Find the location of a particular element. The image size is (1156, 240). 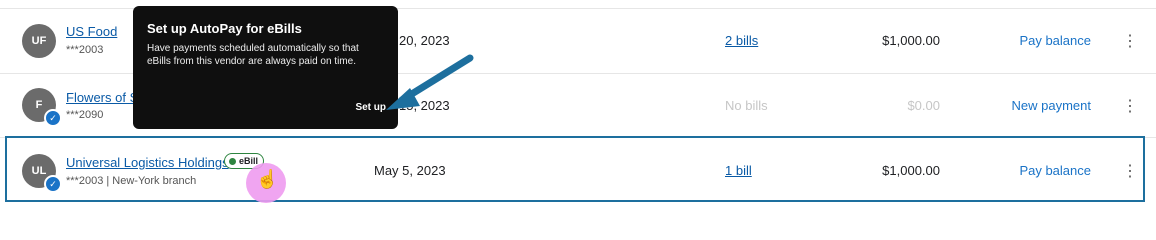

annotation-arrow is located at coordinates (430, 82).